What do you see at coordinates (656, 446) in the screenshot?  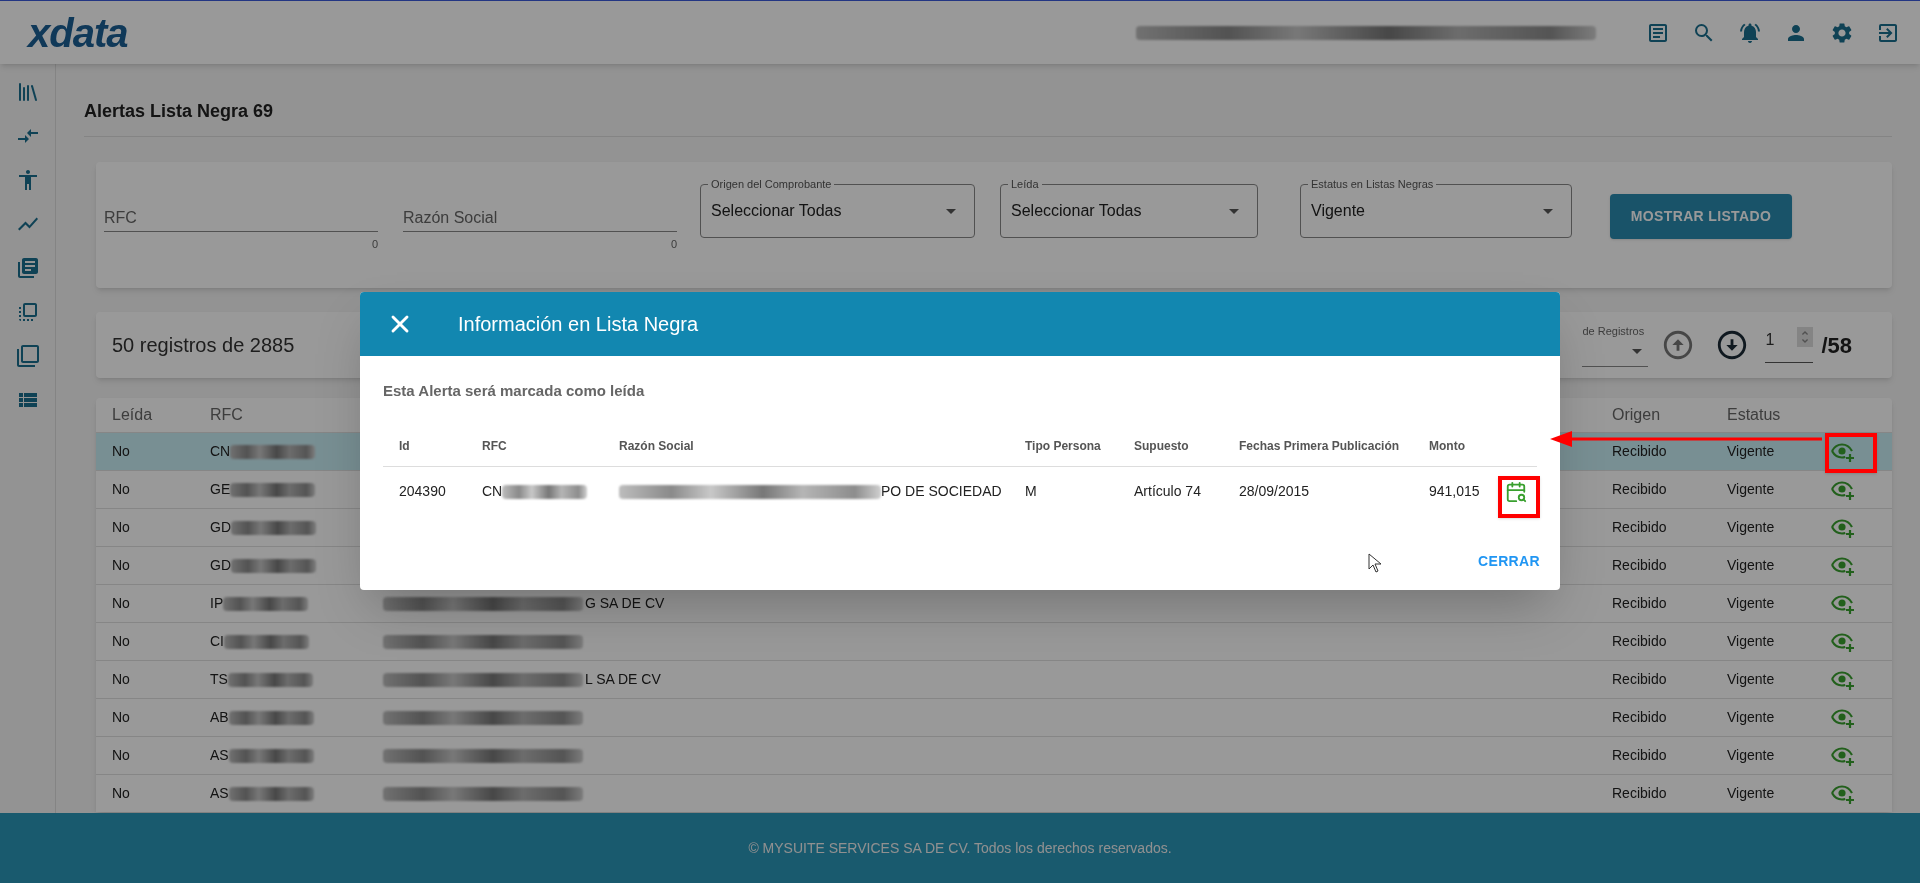 I see `column-header: Razón Social` at bounding box center [656, 446].